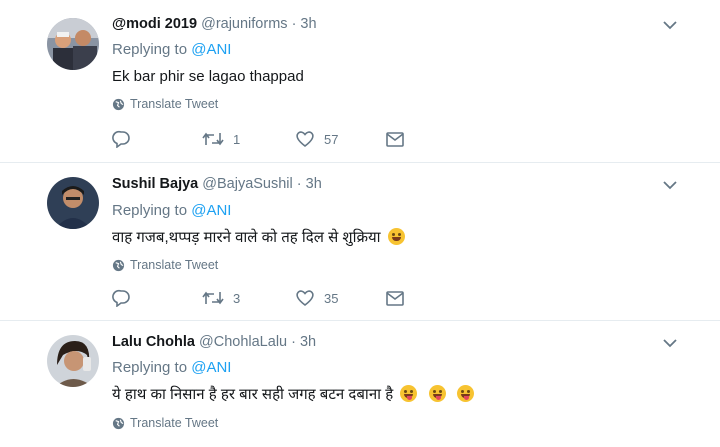 The height and width of the screenshot is (447, 720). I want to click on like-button: 35, so click(316, 298).